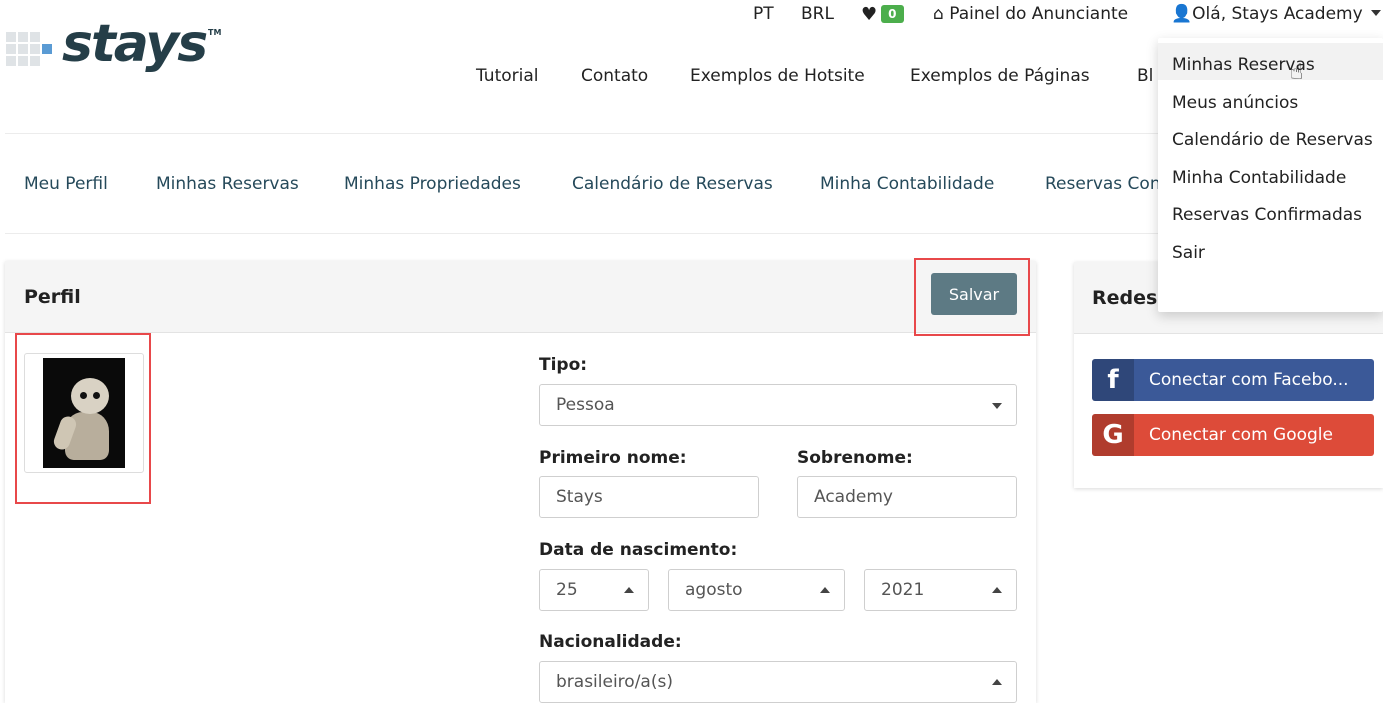  Describe the element at coordinates (585, 405) in the screenshot. I see `type-value: Pessoa` at that location.